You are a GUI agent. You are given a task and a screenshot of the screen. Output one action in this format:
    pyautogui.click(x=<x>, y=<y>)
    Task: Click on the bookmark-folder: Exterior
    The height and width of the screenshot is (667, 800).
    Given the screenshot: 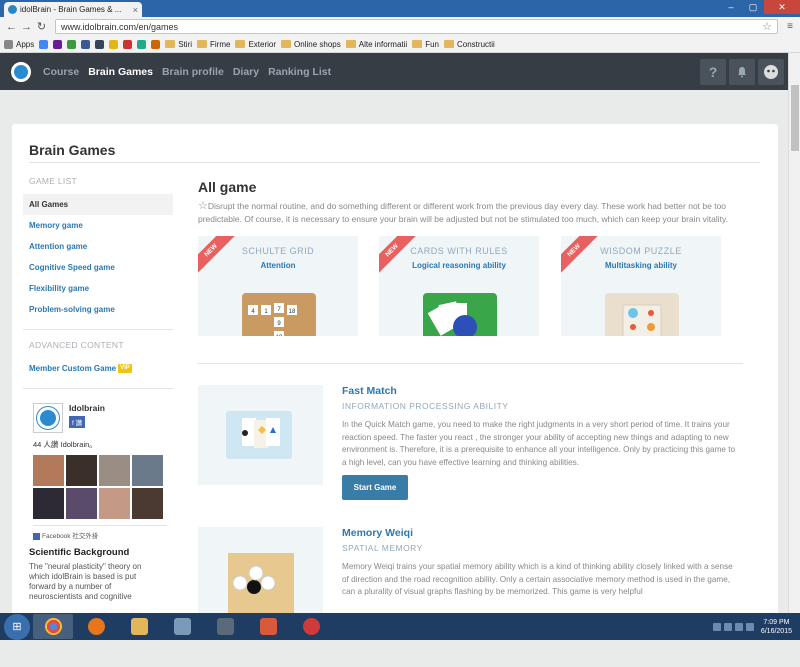 What is the action you would take?
    pyautogui.click(x=255, y=44)
    